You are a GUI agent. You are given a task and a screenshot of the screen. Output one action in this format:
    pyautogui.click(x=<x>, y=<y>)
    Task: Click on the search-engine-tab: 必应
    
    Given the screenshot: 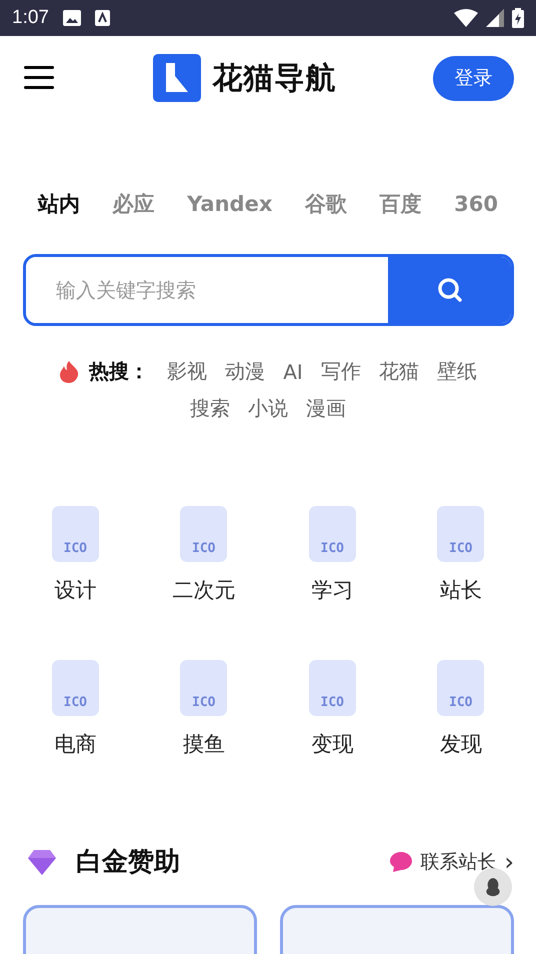 What is the action you would take?
    pyautogui.click(x=133, y=204)
    